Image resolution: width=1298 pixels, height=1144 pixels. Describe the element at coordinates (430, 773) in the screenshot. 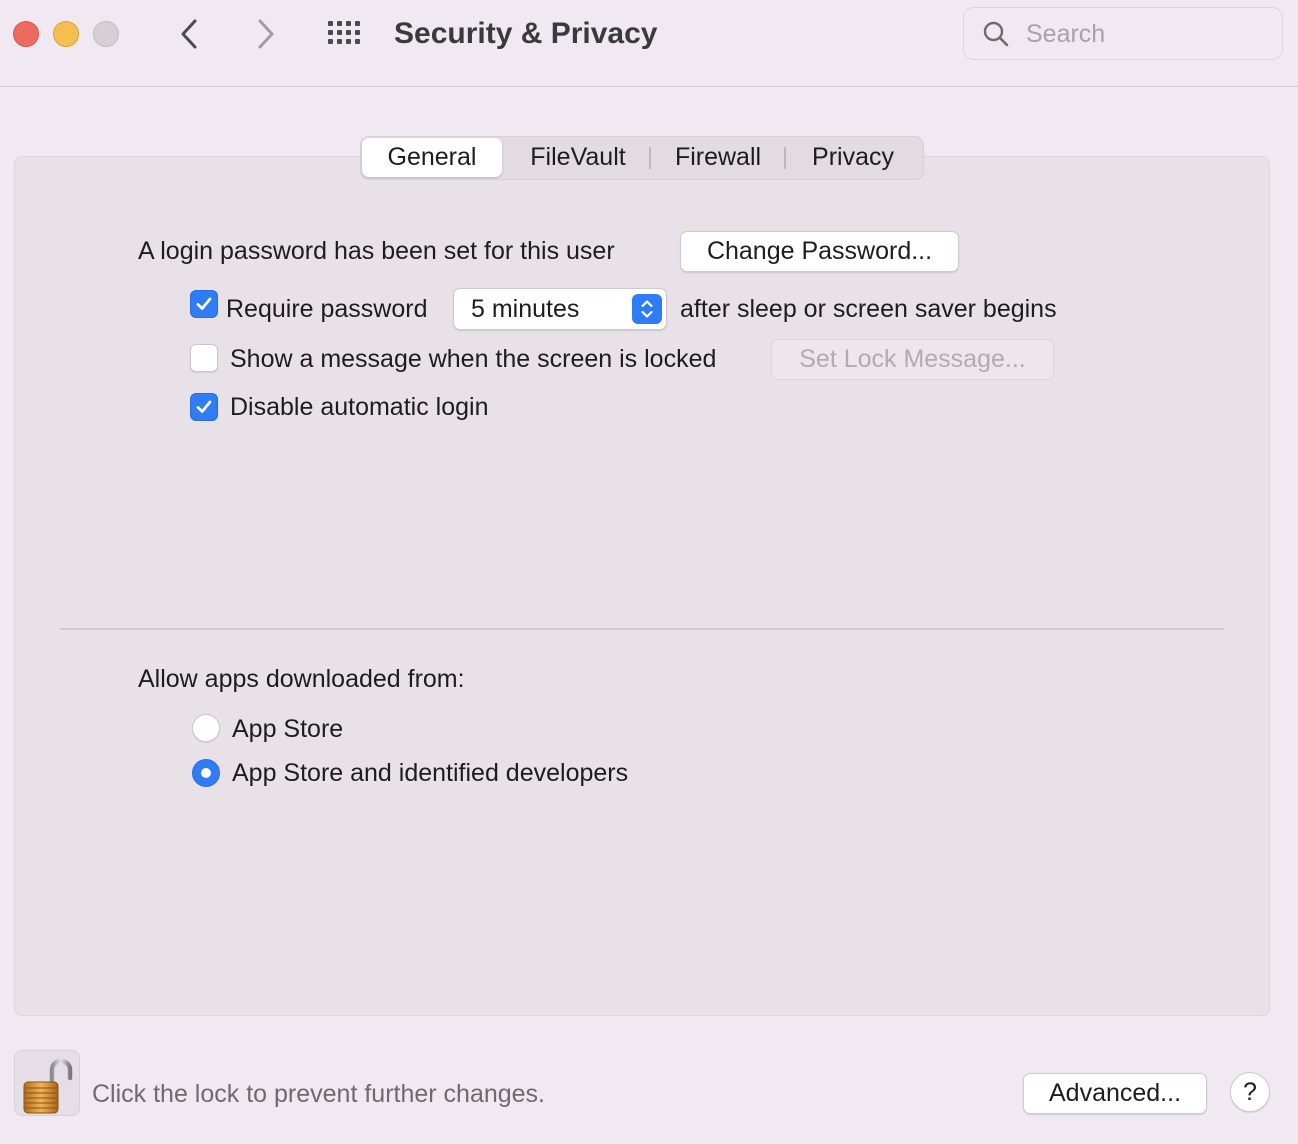

I see `radio-app-store-identified-label: App Store and identified developers` at that location.